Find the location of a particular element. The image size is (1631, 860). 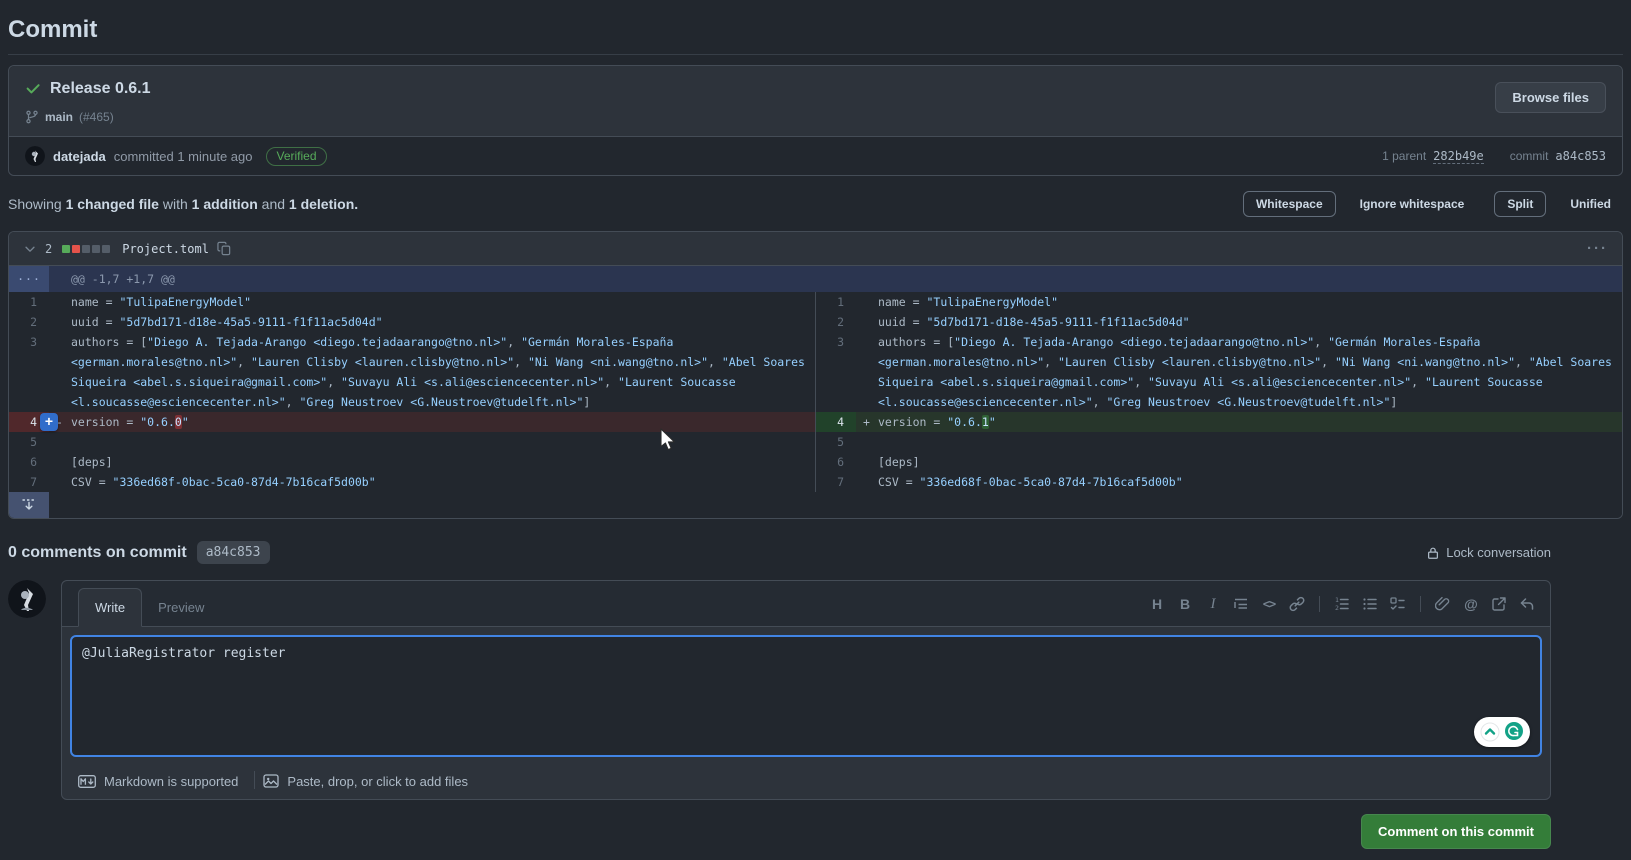

numbered-list-icon: 12 is located at coordinates (1342, 604).